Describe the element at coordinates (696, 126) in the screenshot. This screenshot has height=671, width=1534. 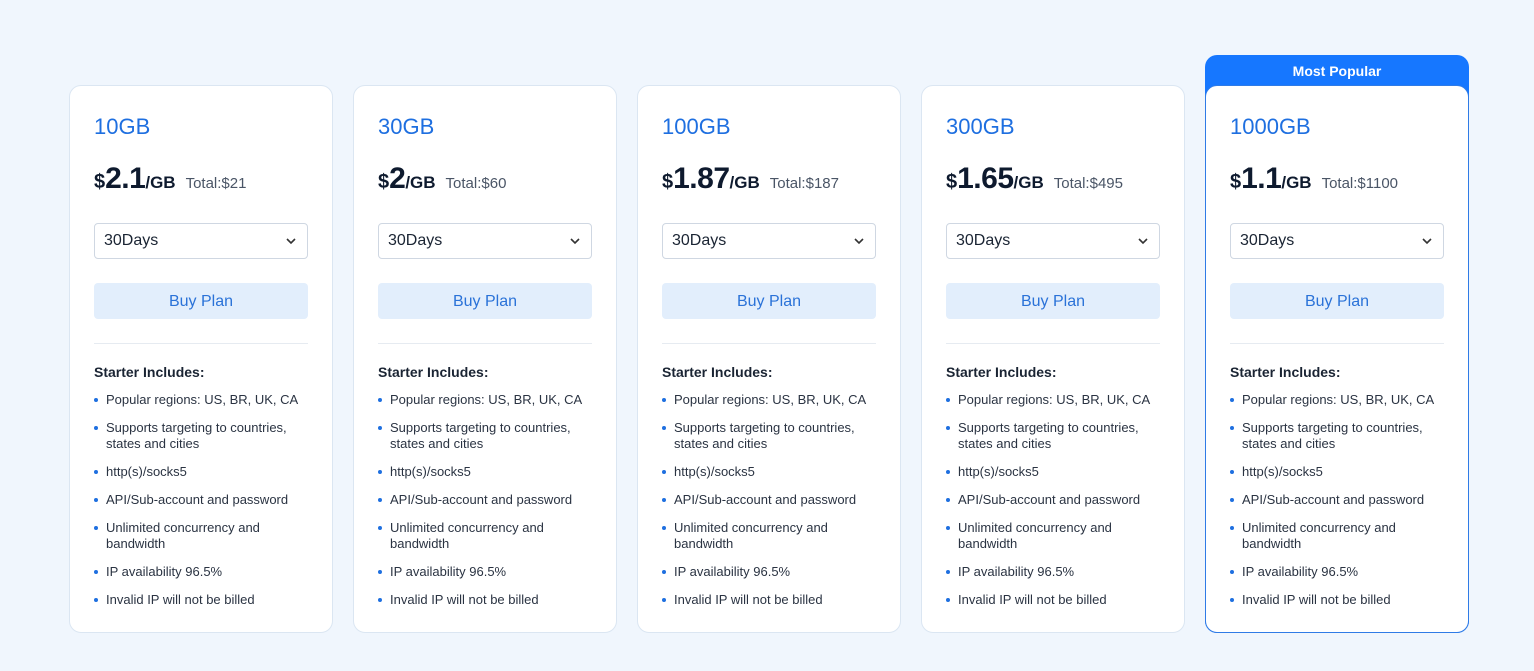
I see `plan-name: 100GB` at that location.